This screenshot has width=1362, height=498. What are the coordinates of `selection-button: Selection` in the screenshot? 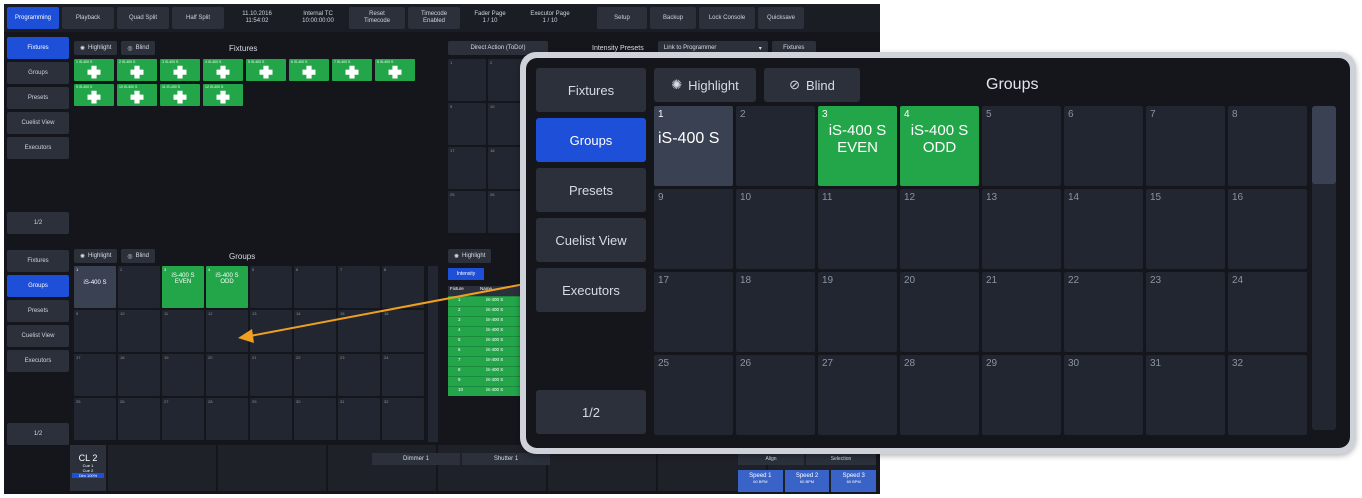 It's located at (841, 459).